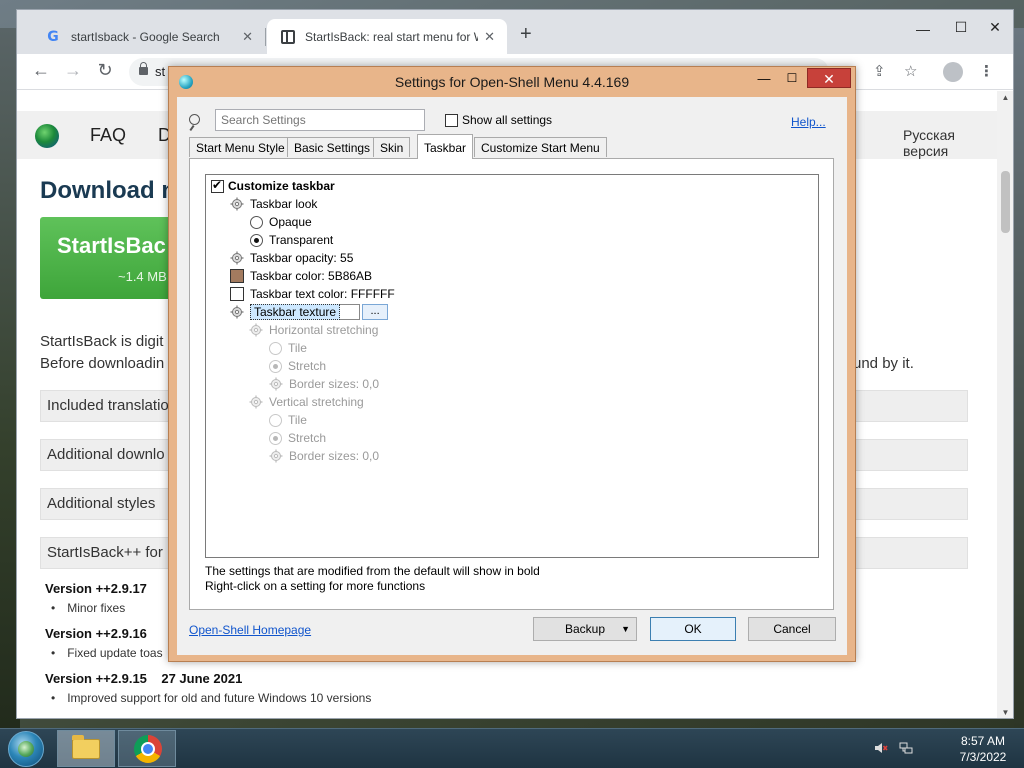 The image size is (1024, 768). I want to click on maximize-button: ☐, so click(961, 27).